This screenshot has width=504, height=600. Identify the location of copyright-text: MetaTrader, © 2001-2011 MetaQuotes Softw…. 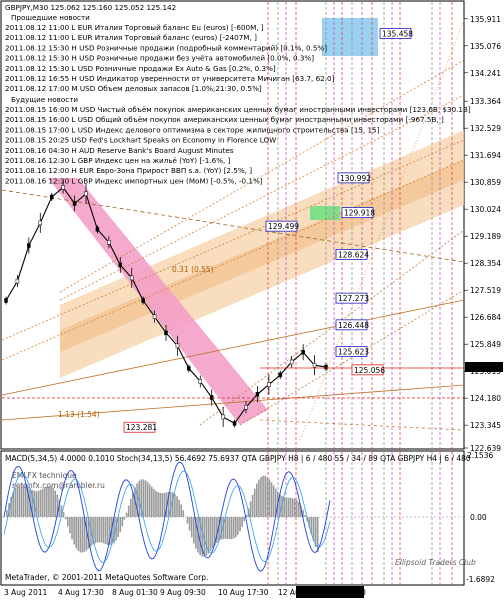
(106, 577).